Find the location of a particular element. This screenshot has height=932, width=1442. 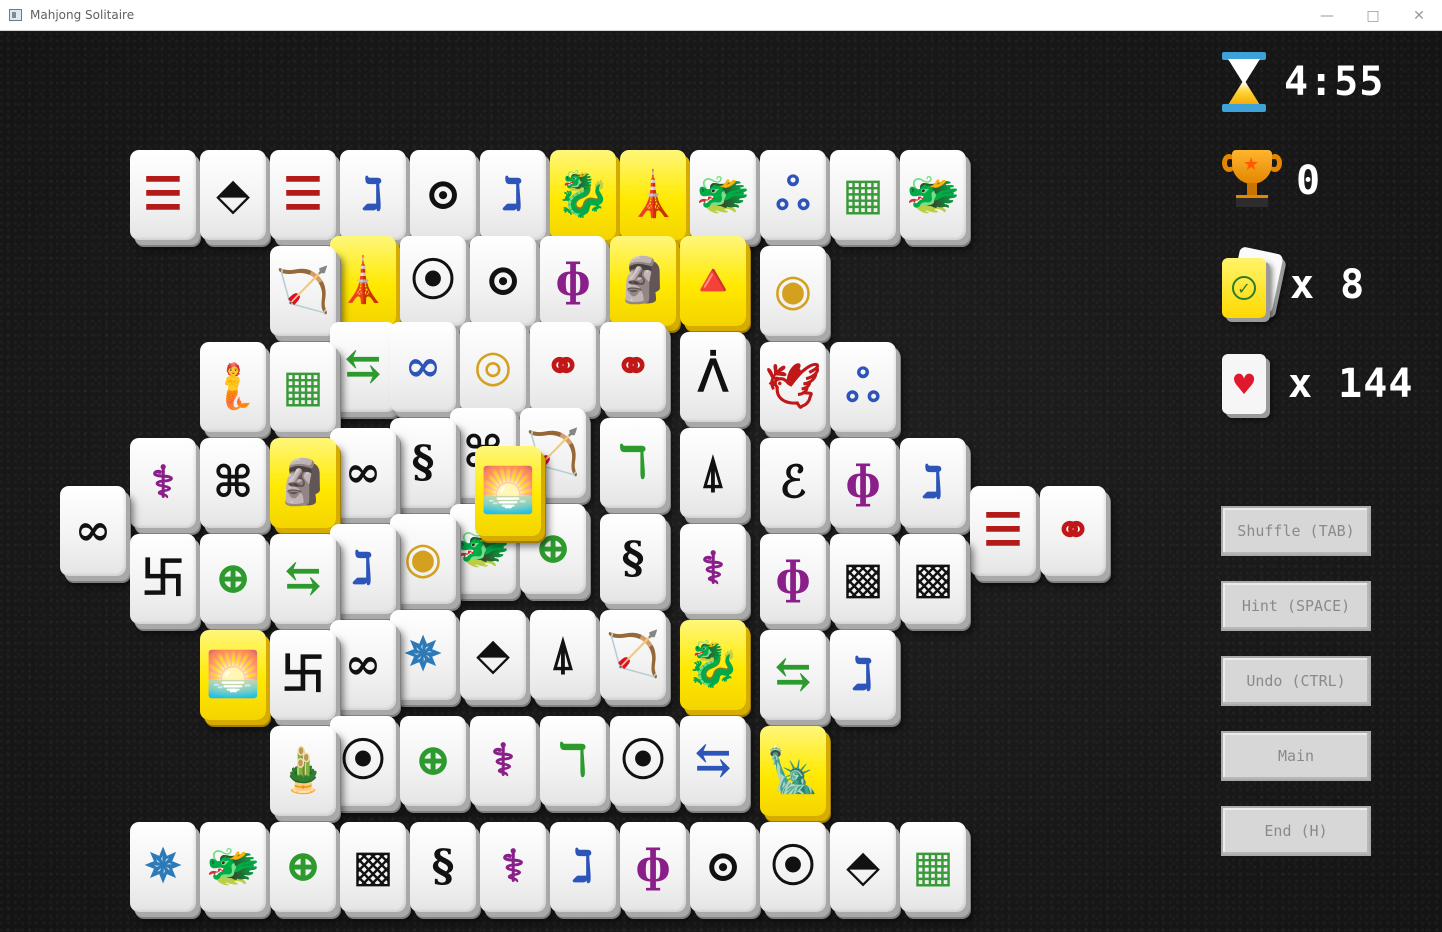

close-button: ✕ is located at coordinates (1419, 15).